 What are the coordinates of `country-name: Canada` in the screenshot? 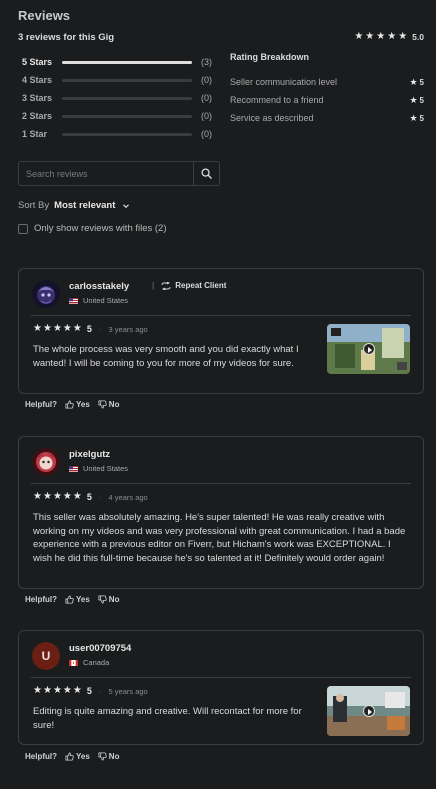 It's located at (96, 662).